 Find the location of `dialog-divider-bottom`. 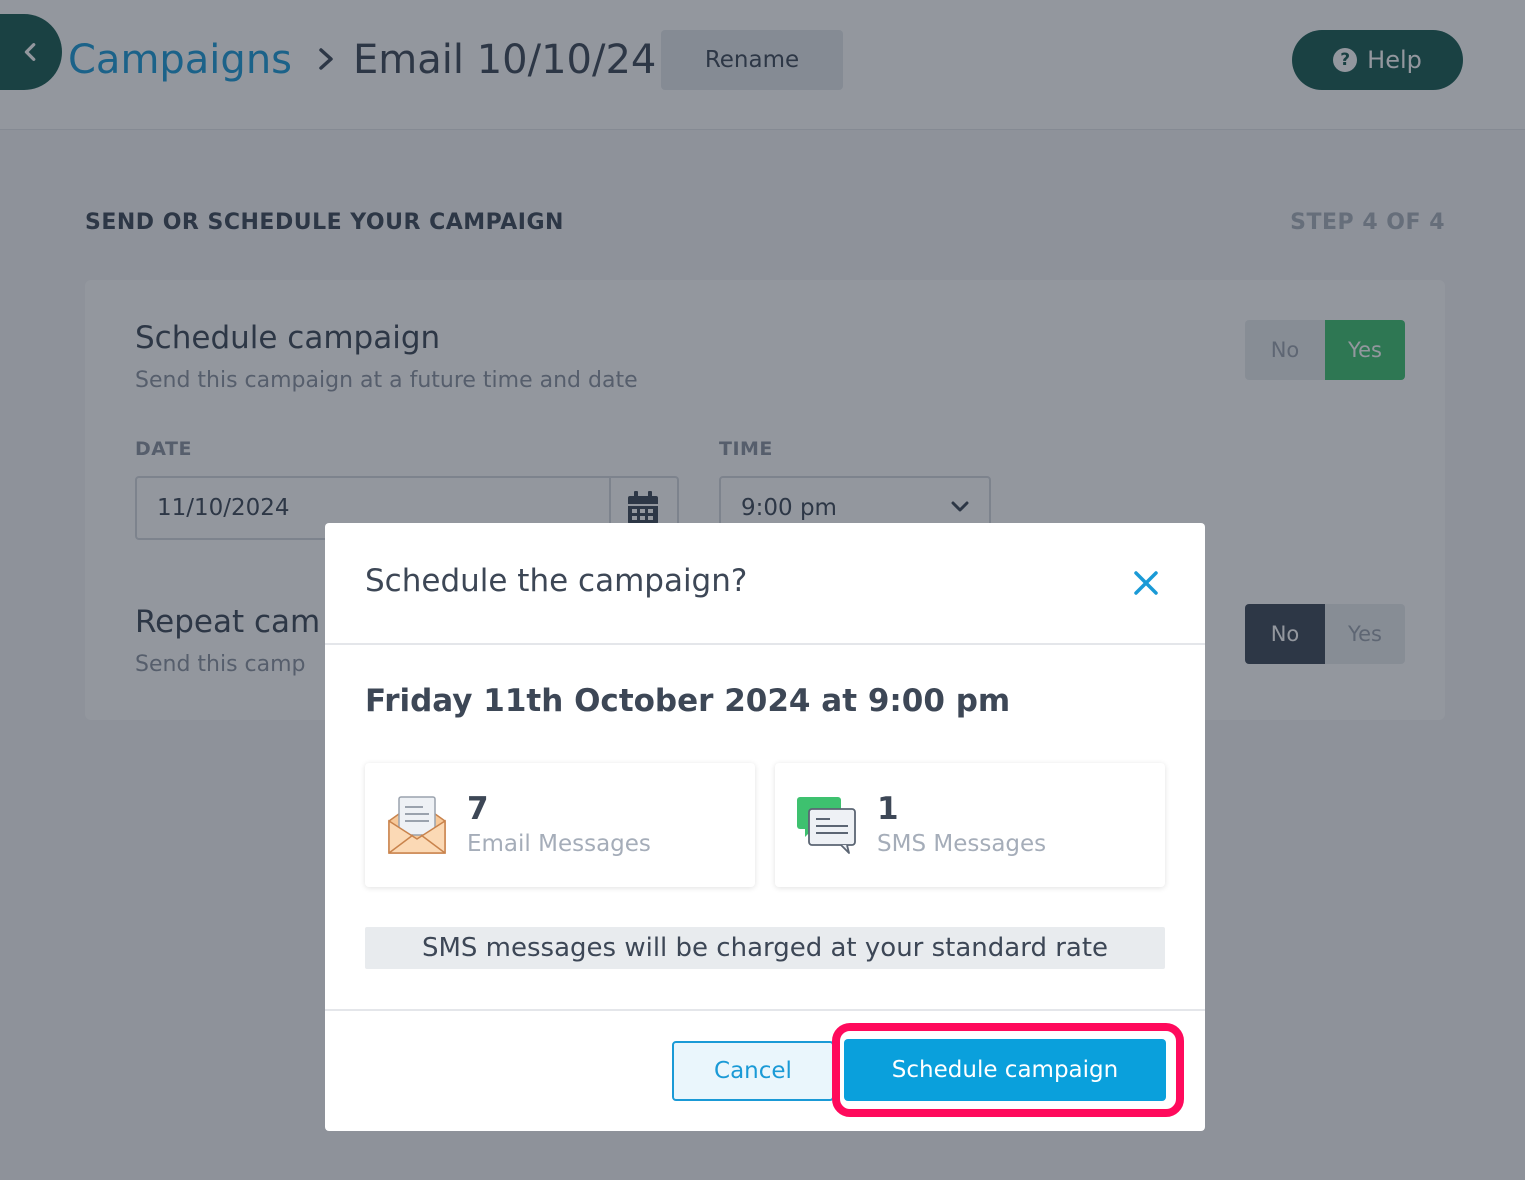

dialog-divider-bottom is located at coordinates (765, 1010).